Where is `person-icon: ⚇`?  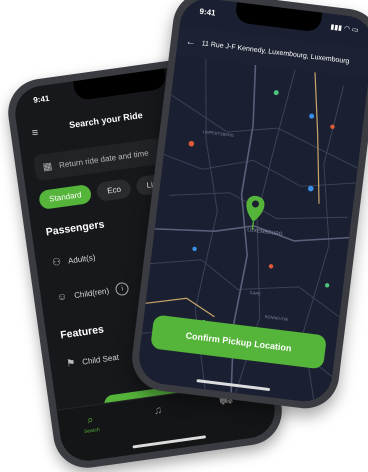
person-icon: ⚇ is located at coordinates (56, 262).